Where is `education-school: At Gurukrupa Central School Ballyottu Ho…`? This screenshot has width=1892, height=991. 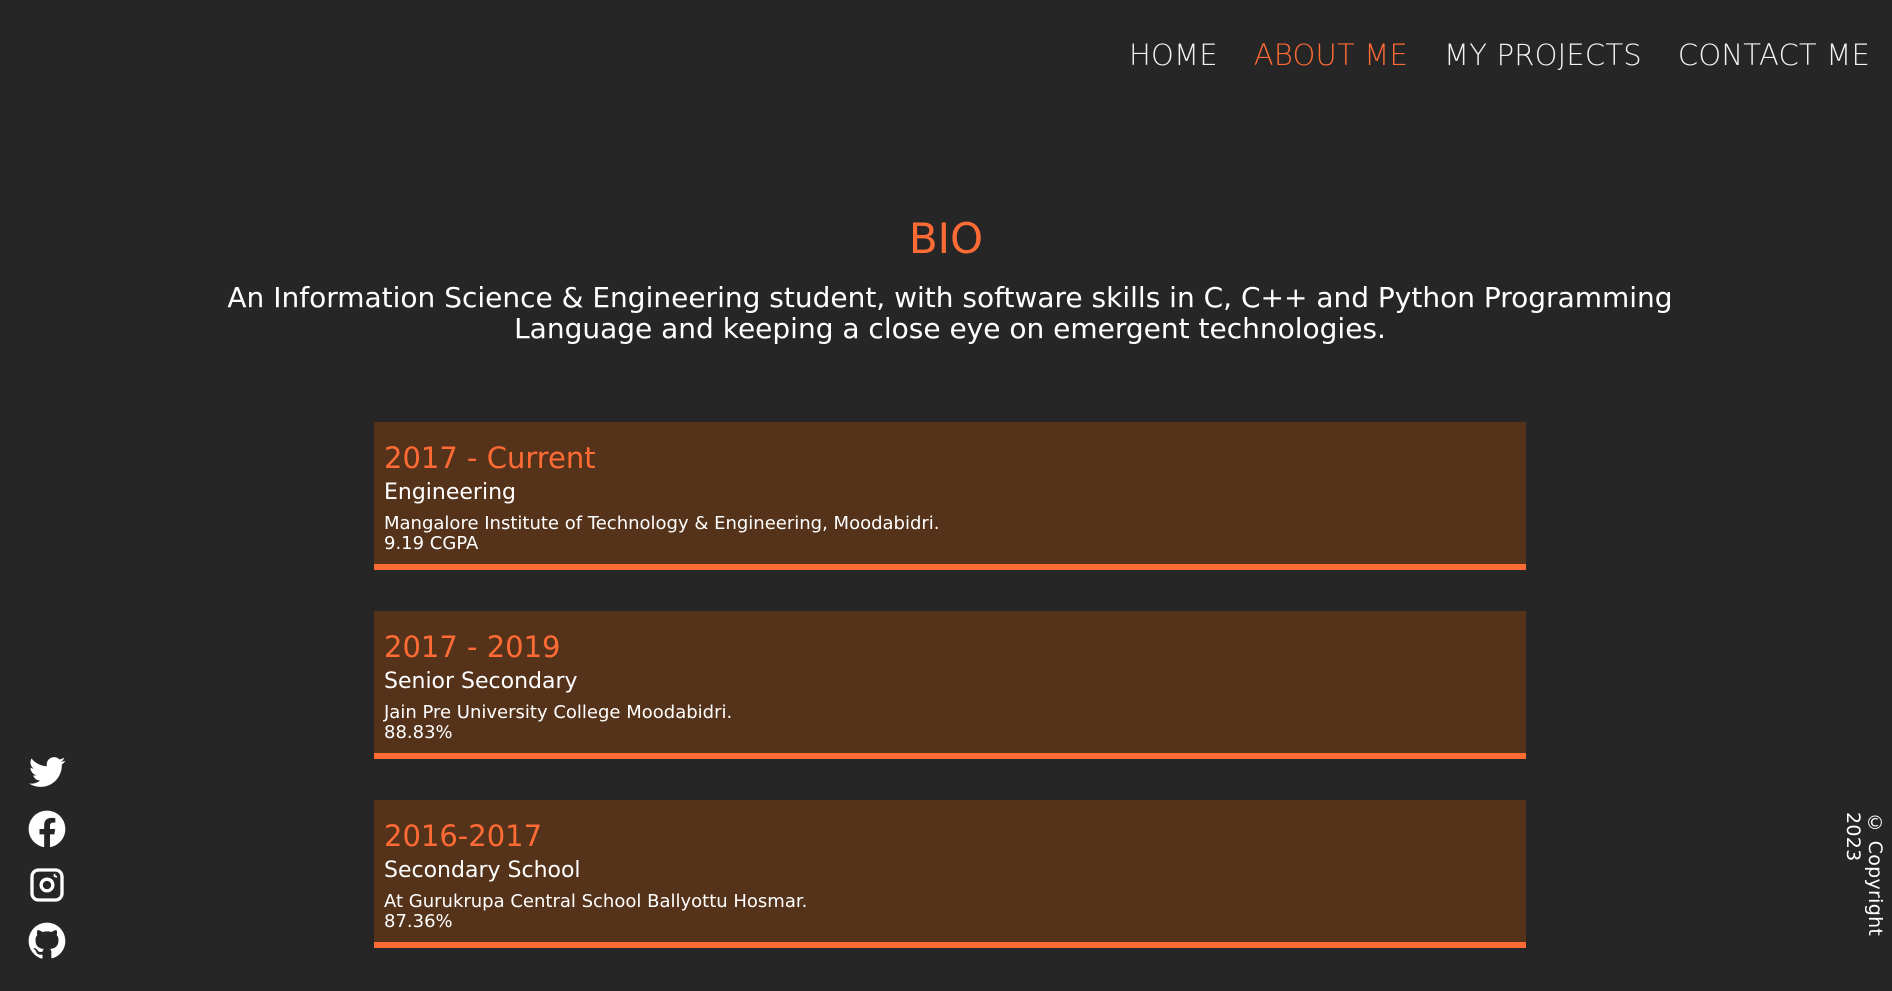 education-school: At Gurukrupa Central School Ballyottu Ho… is located at coordinates (596, 901).